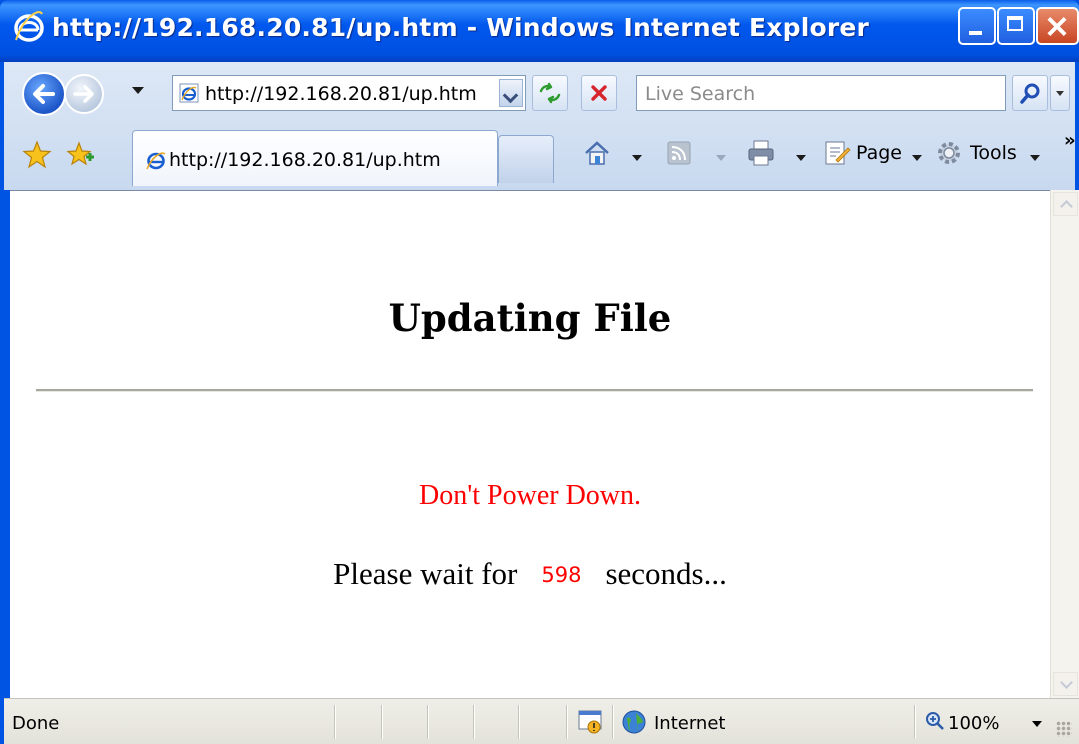  Describe the element at coordinates (973, 723) in the screenshot. I see `zoom-level: 100%` at that location.